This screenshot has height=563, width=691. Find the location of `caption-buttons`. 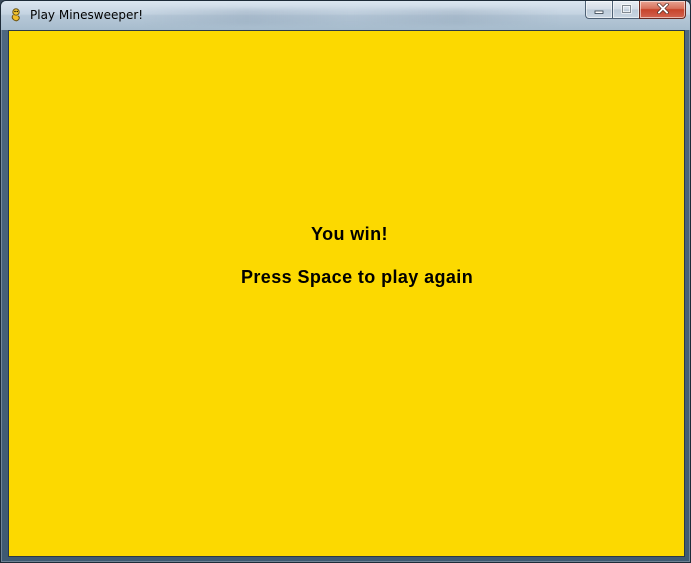

caption-buttons is located at coordinates (635, 10).